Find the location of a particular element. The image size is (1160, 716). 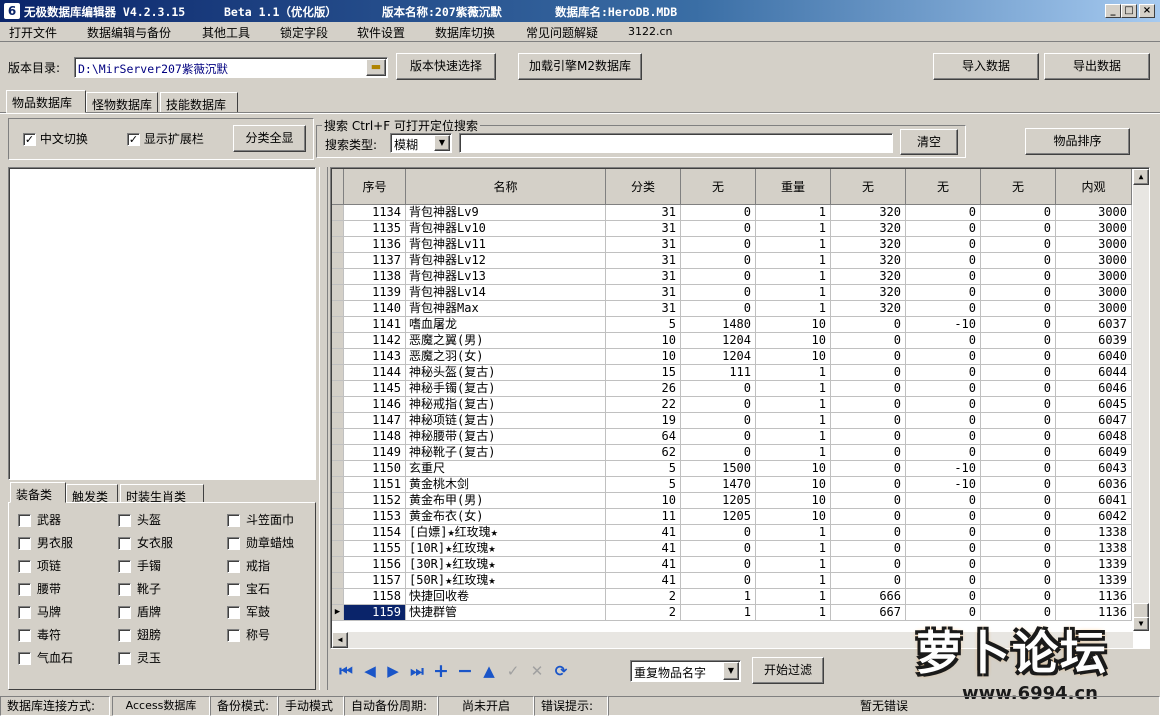

cell-name: 玄重尺 is located at coordinates (506, 469).